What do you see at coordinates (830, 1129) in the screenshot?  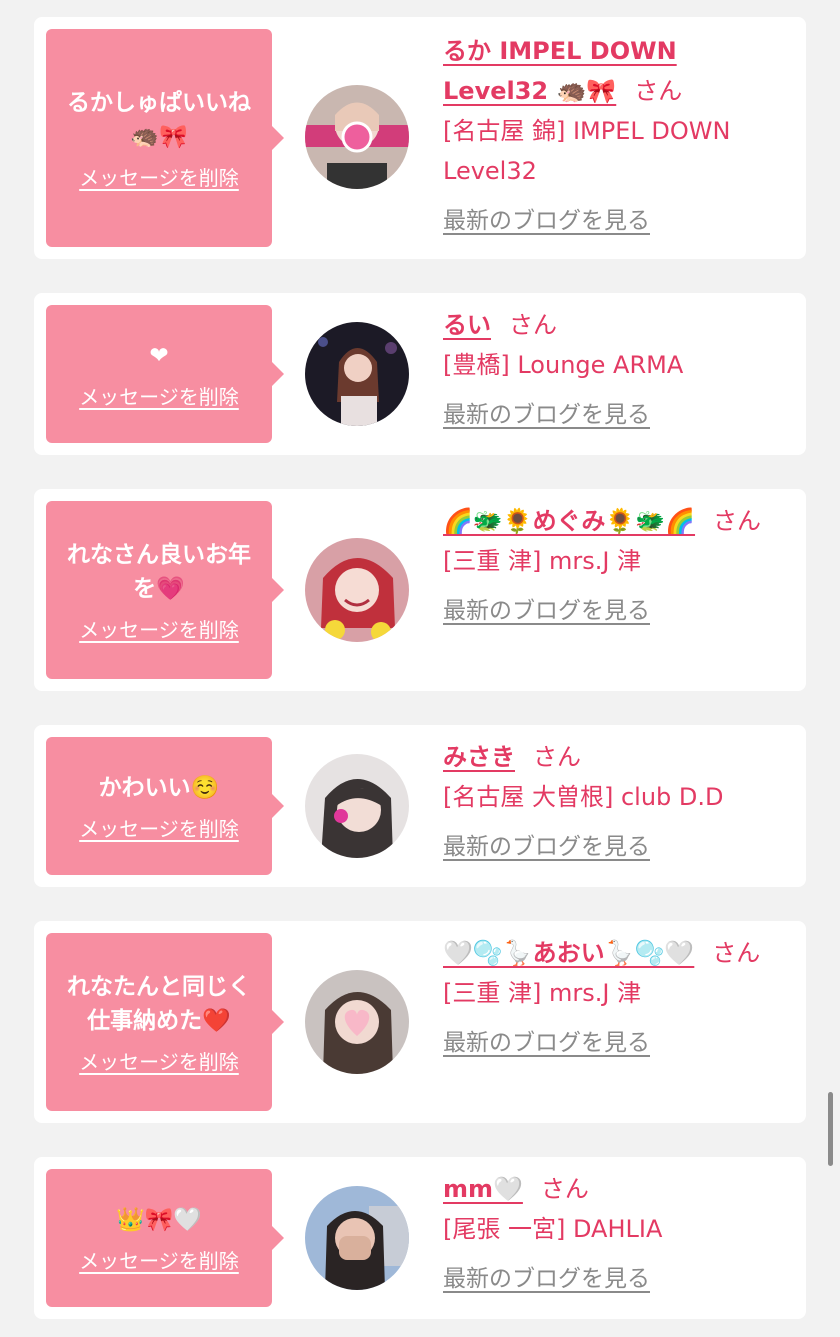 I see `scrollbar` at bounding box center [830, 1129].